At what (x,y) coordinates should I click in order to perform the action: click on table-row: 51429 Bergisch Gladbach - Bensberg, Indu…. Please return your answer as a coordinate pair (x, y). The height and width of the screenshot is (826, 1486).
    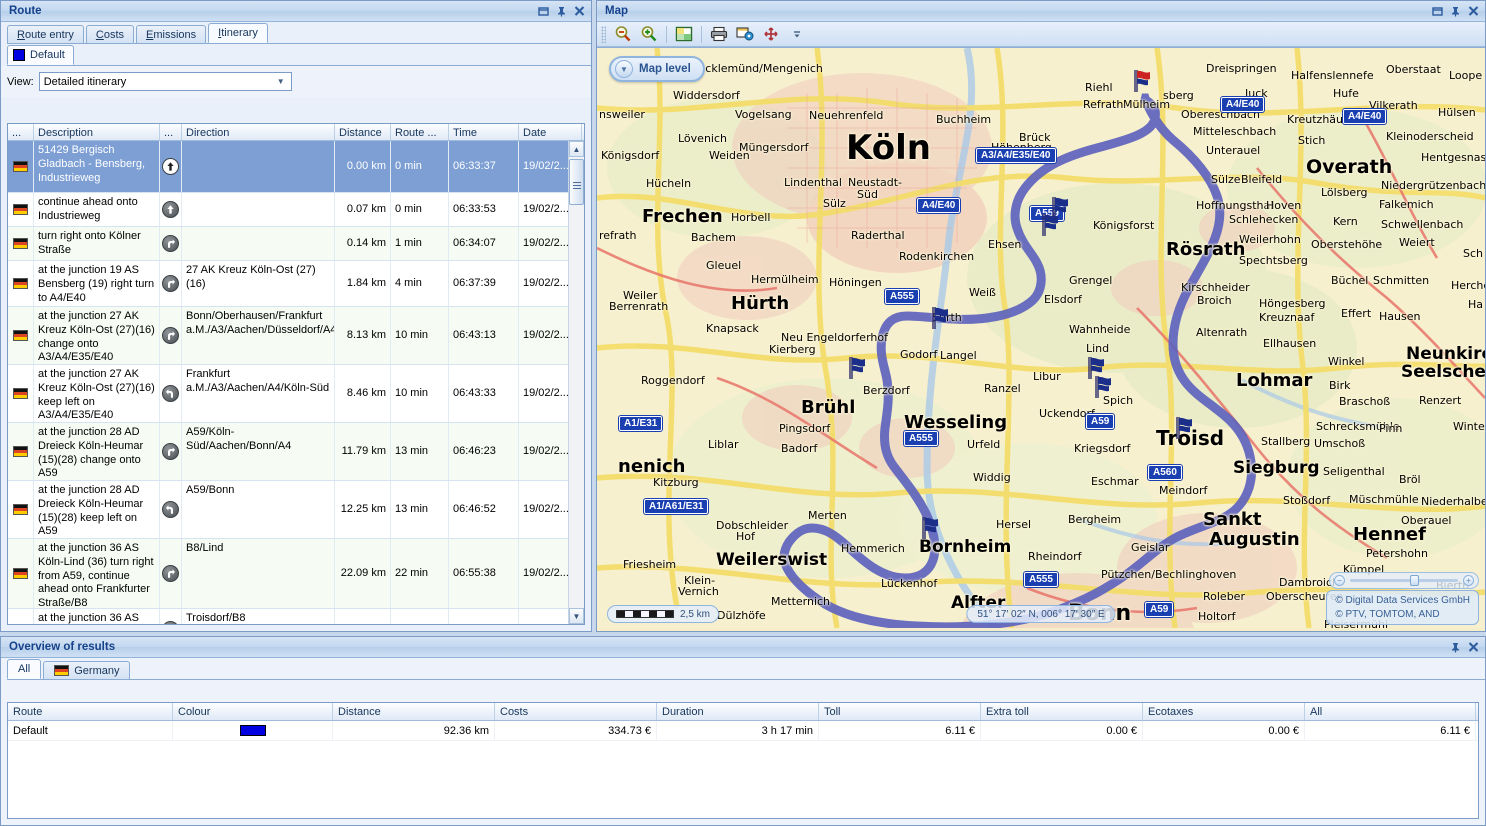
    Looking at the image, I should click on (288, 167).